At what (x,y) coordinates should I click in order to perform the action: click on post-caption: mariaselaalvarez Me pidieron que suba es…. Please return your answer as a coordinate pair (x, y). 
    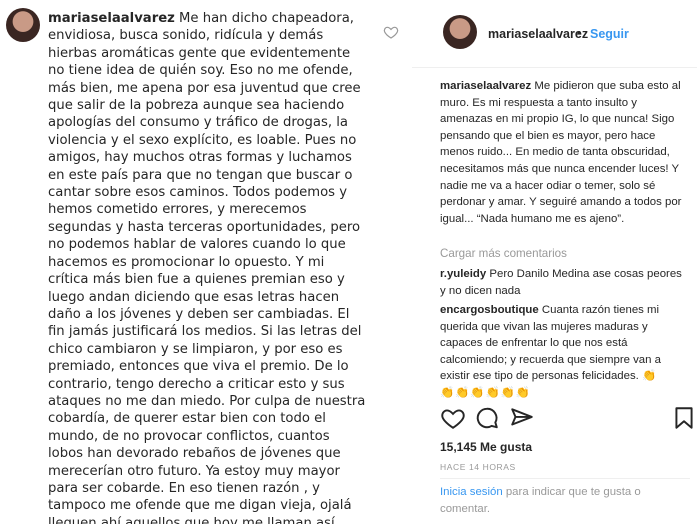
    Looking at the image, I should click on (561, 152).